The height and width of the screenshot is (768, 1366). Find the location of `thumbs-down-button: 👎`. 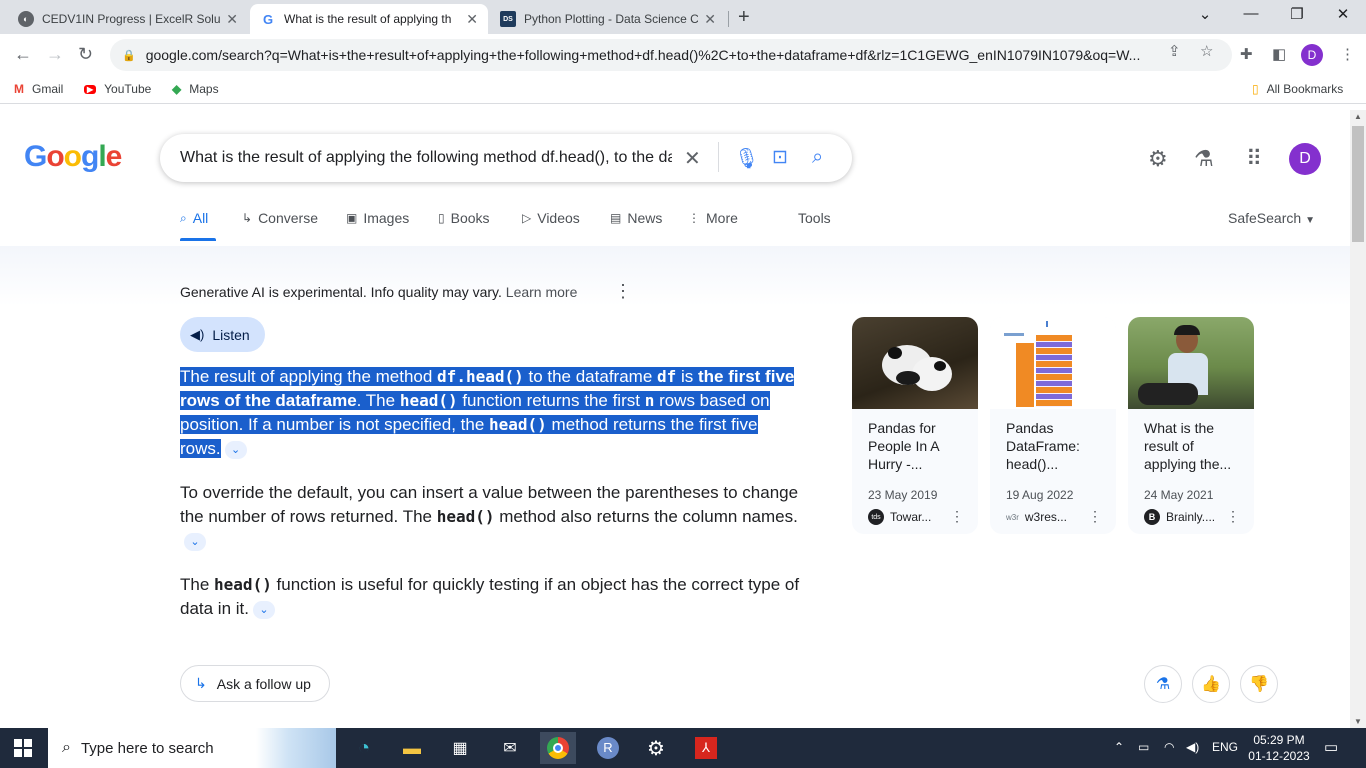

thumbs-down-button: 👎 is located at coordinates (1259, 684).